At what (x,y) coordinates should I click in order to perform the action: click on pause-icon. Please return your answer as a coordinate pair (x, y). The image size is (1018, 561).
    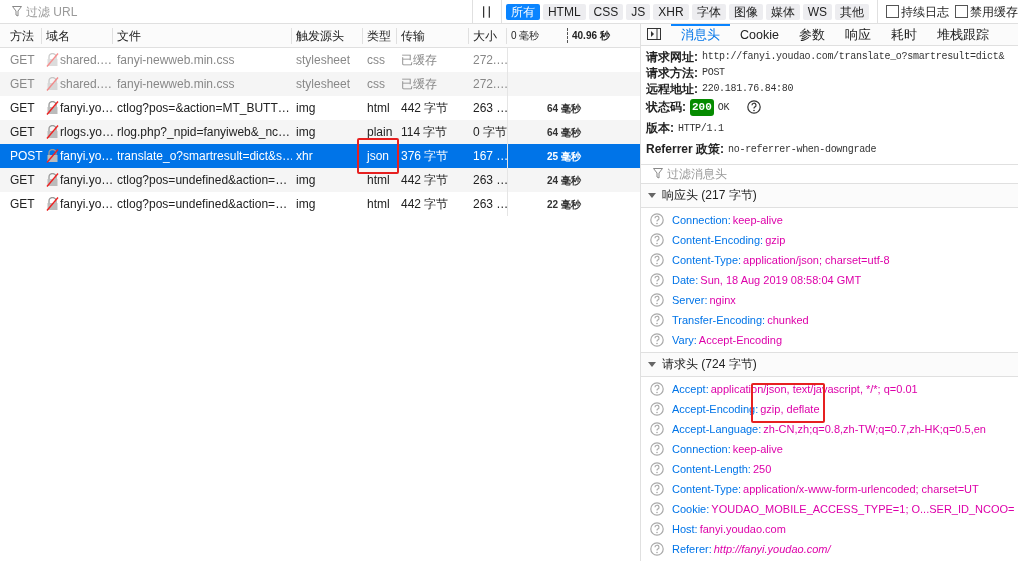
    Looking at the image, I should click on (487, 11).